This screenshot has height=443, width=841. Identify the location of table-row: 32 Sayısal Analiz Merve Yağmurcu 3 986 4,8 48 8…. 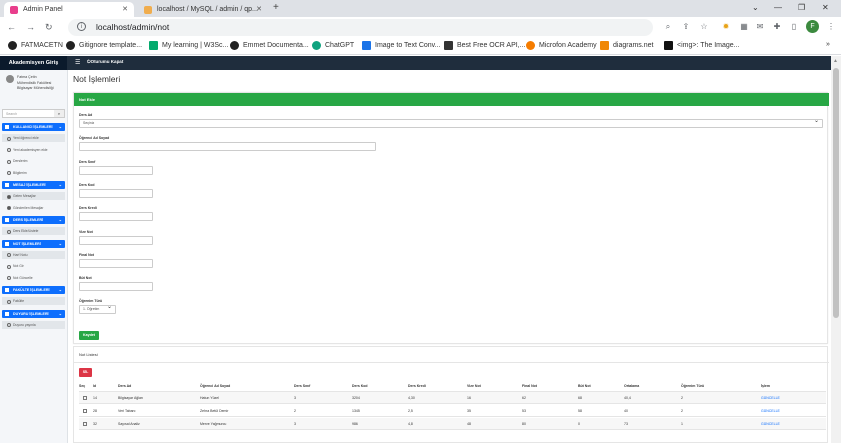
(452, 424).